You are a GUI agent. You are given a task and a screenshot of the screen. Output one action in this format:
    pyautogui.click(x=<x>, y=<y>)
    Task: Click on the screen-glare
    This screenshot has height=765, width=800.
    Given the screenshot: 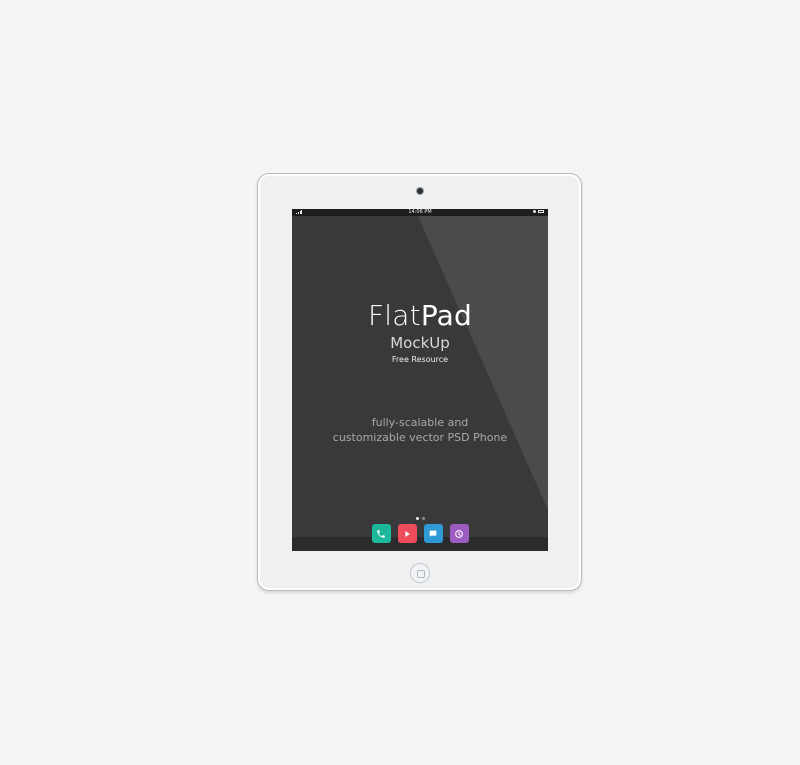 What is the action you would take?
    pyautogui.click(x=481, y=359)
    